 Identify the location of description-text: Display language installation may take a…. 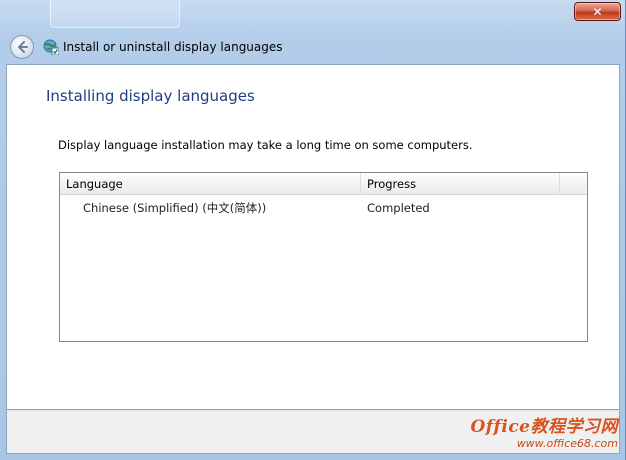
(265, 145).